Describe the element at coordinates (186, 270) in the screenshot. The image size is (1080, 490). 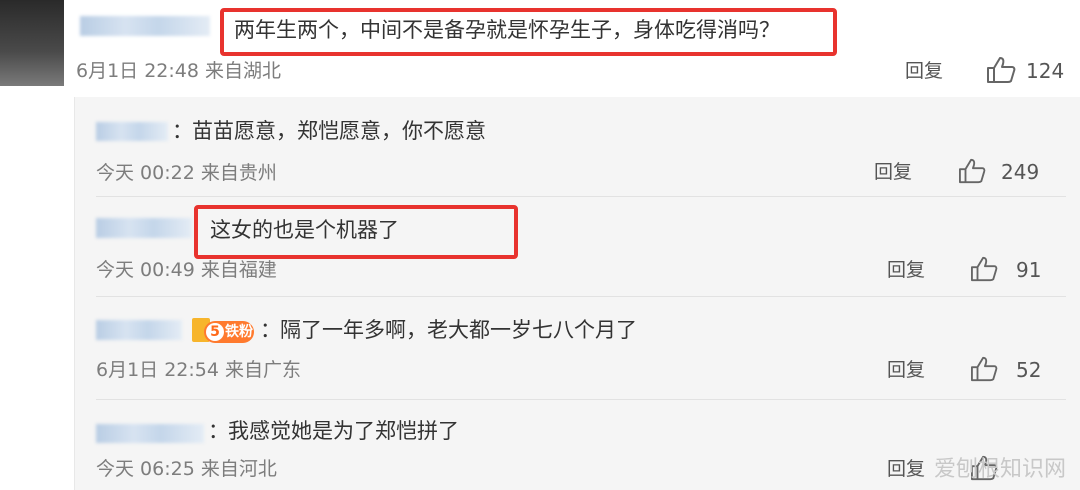
I see `reply-meta: 今天 00:49 来自福建` at that location.